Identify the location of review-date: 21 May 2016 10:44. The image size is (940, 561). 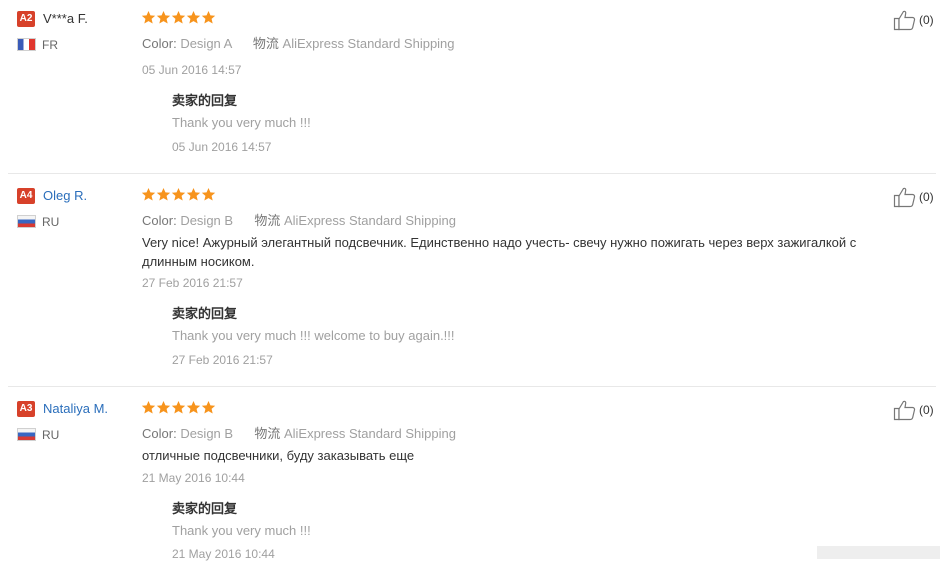
(193, 478).